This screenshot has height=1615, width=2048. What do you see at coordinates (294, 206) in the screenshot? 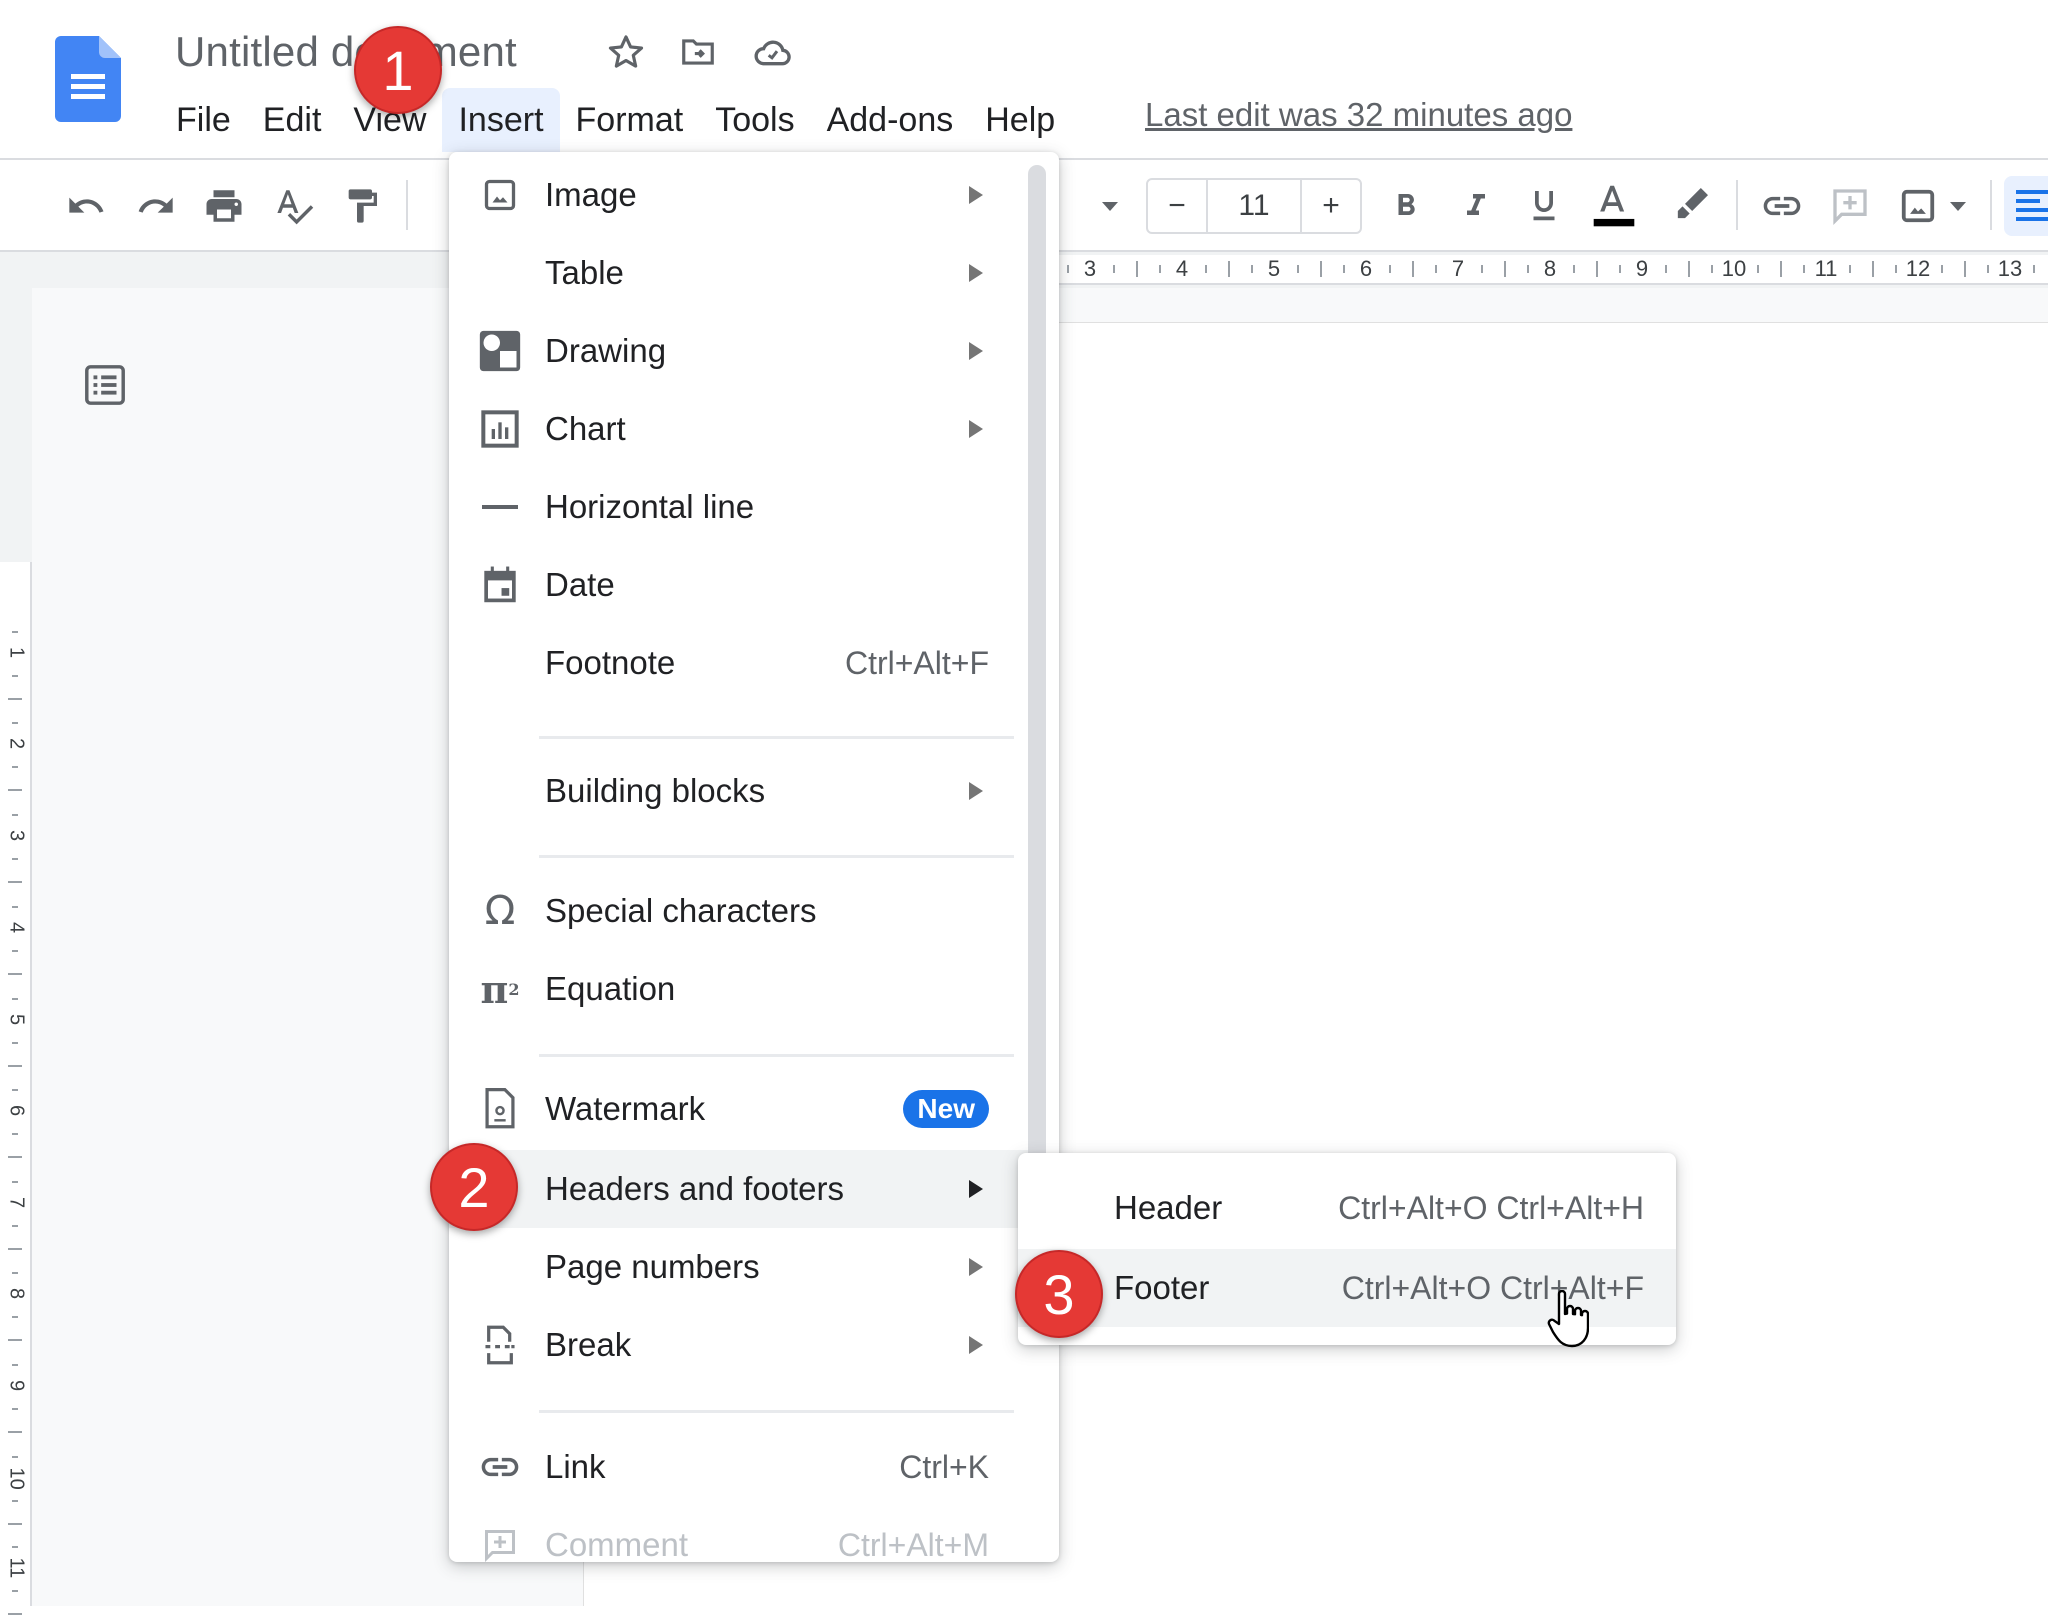
I see `spellcheck-icon` at bounding box center [294, 206].